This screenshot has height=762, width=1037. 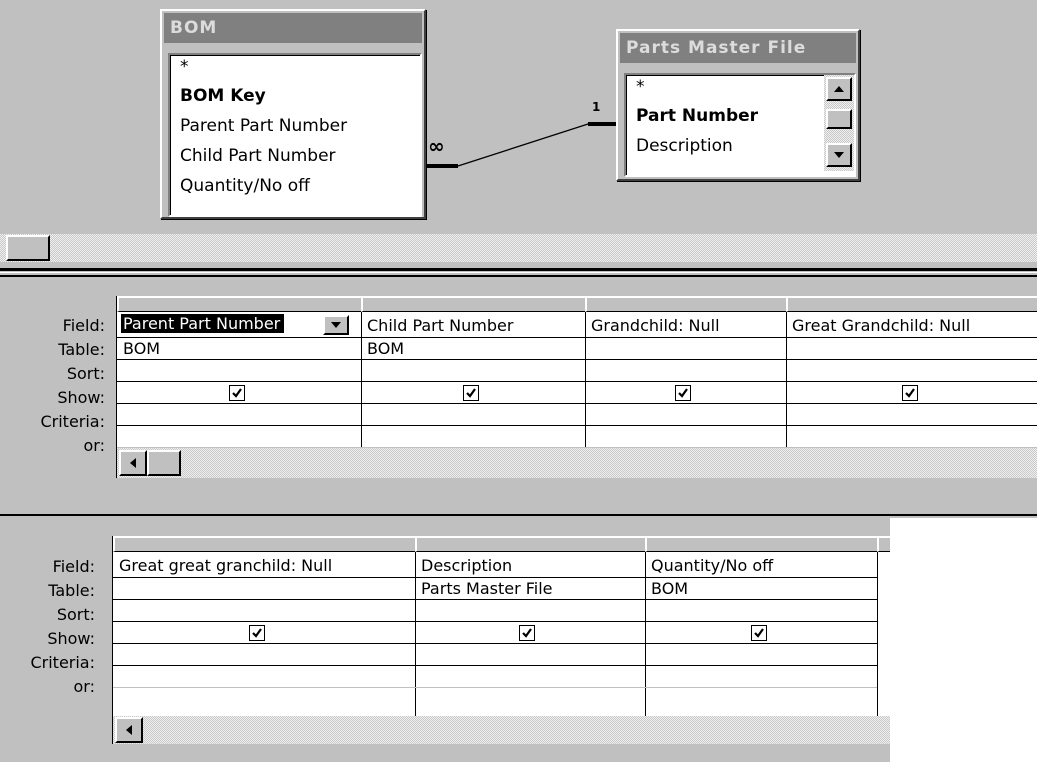 I want to click on field-cell: Great Grandchild: Null, so click(x=911, y=325).